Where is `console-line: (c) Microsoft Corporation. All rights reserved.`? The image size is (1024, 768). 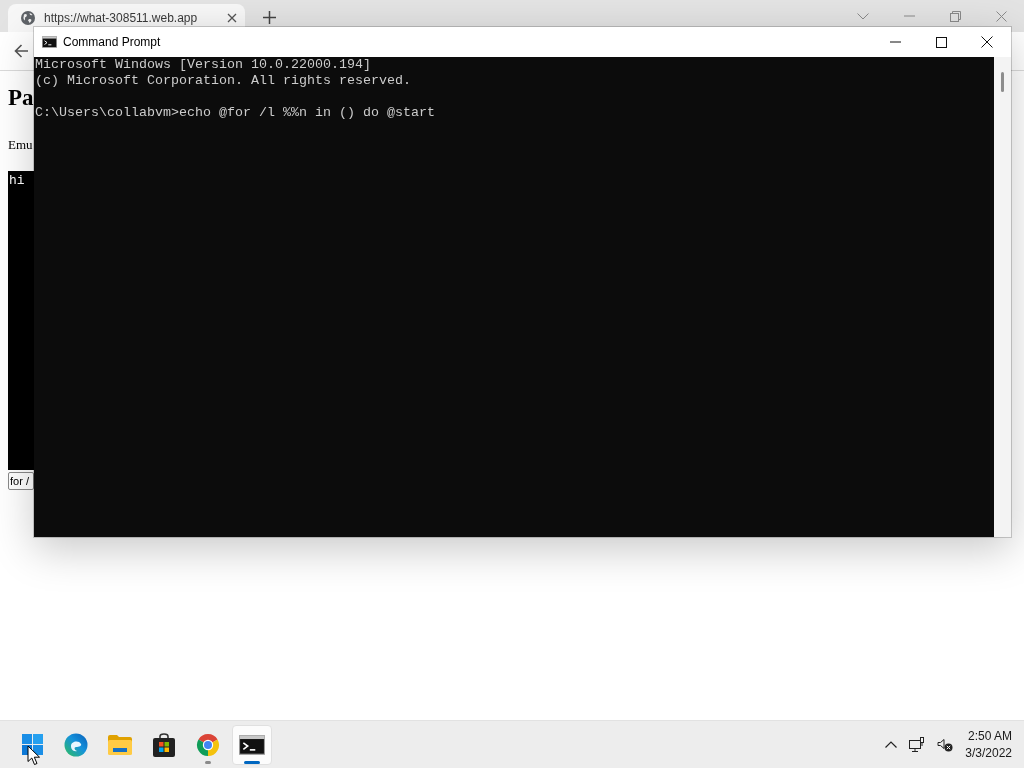
console-line: (c) Microsoft Corporation. All rights reserved. is located at coordinates (223, 81).